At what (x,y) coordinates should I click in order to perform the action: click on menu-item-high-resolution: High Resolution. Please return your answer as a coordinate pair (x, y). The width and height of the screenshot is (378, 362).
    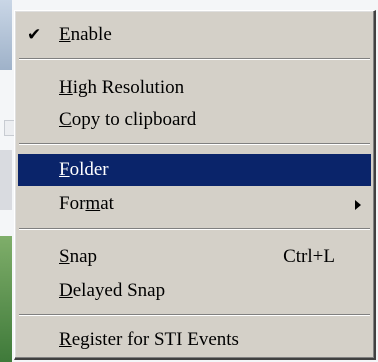
    Looking at the image, I should click on (194, 88).